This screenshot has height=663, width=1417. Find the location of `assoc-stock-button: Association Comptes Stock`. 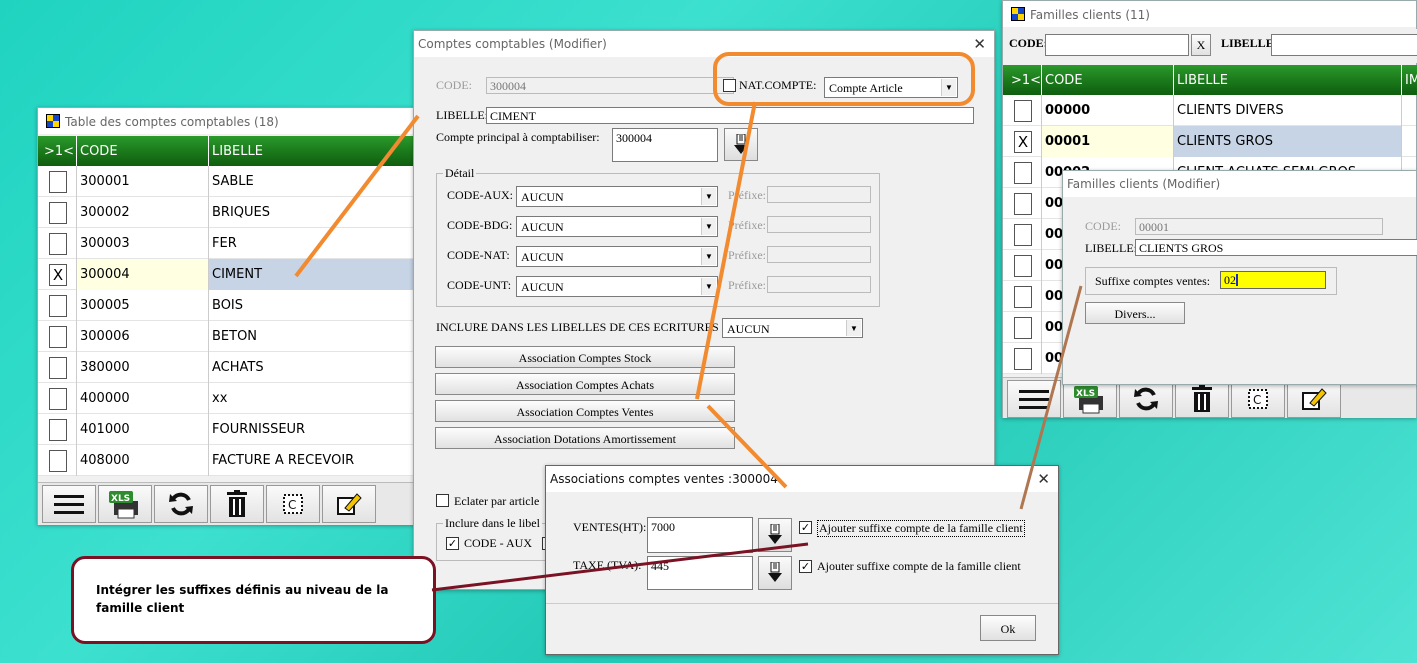

assoc-stock-button: Association Comptes Stock is located at coordinates (585, 357).